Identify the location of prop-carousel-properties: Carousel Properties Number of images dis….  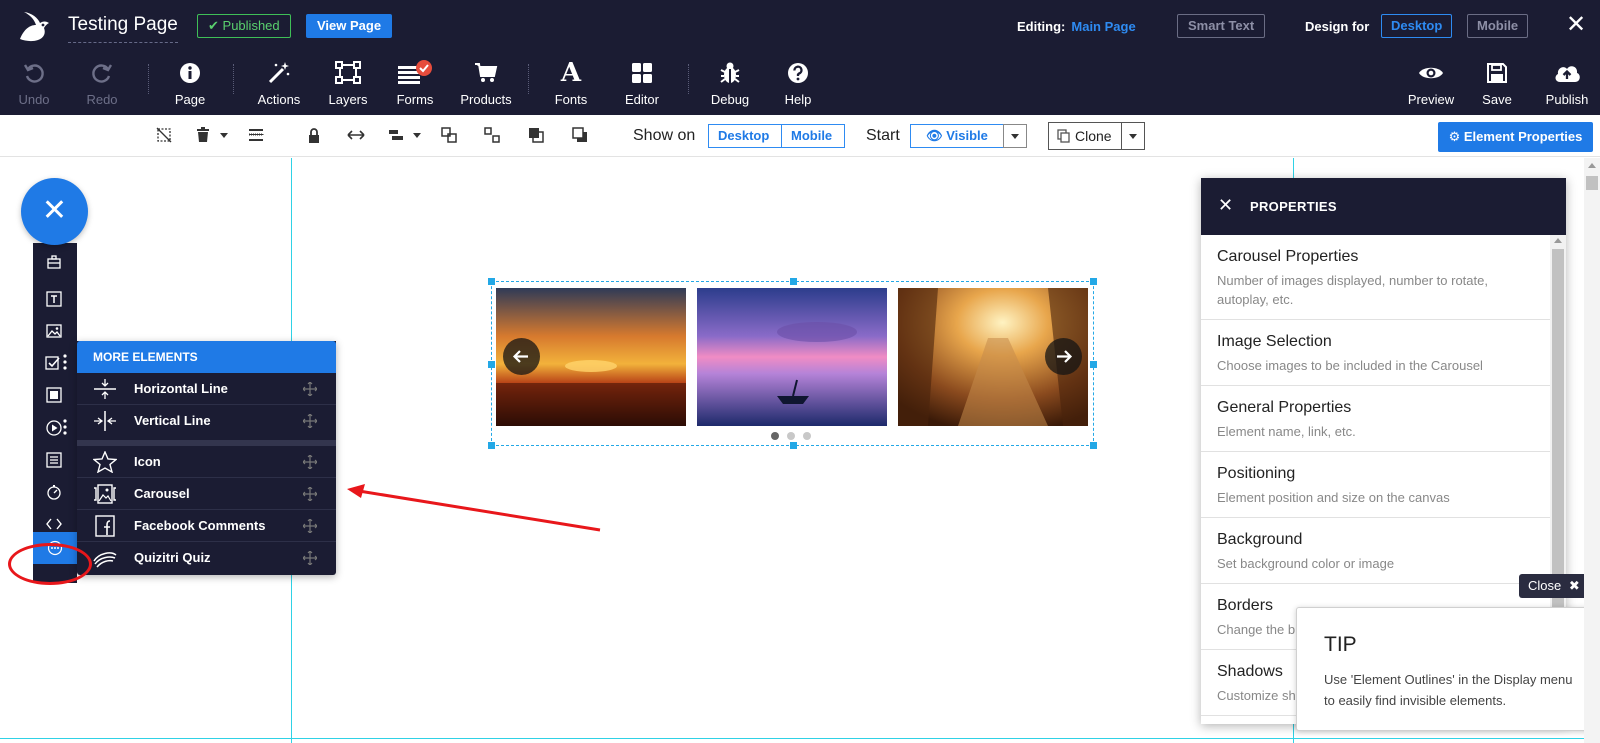
(1375, 277).